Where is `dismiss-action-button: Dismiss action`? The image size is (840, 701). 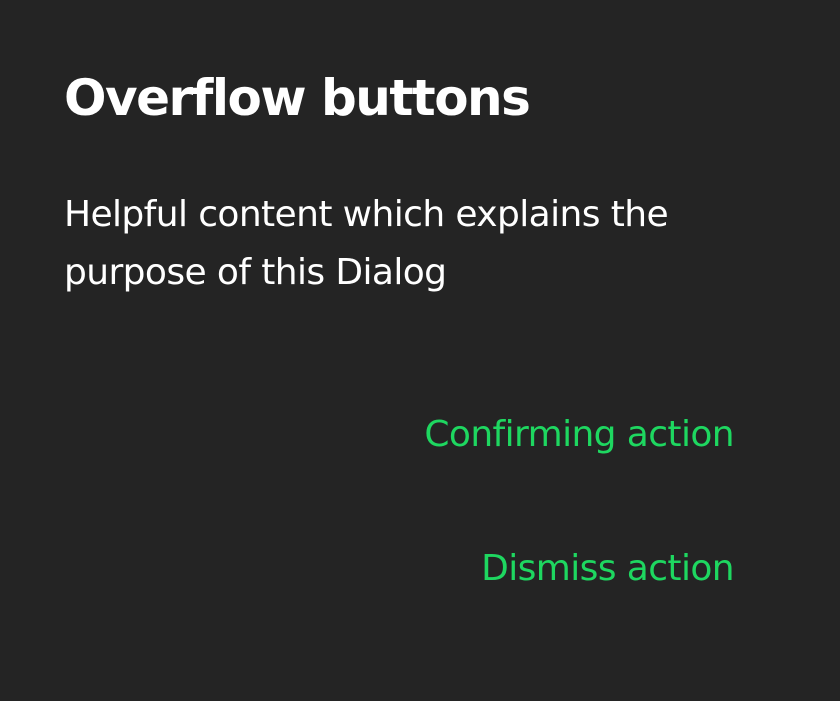 dismiss-action-button: Dismiss action is located at coordinates (608, 569).